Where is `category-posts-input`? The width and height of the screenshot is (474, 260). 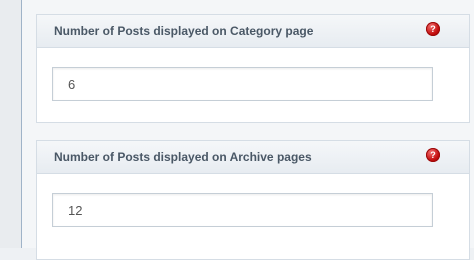
category-posts-input is located at coordinates (242, 84).